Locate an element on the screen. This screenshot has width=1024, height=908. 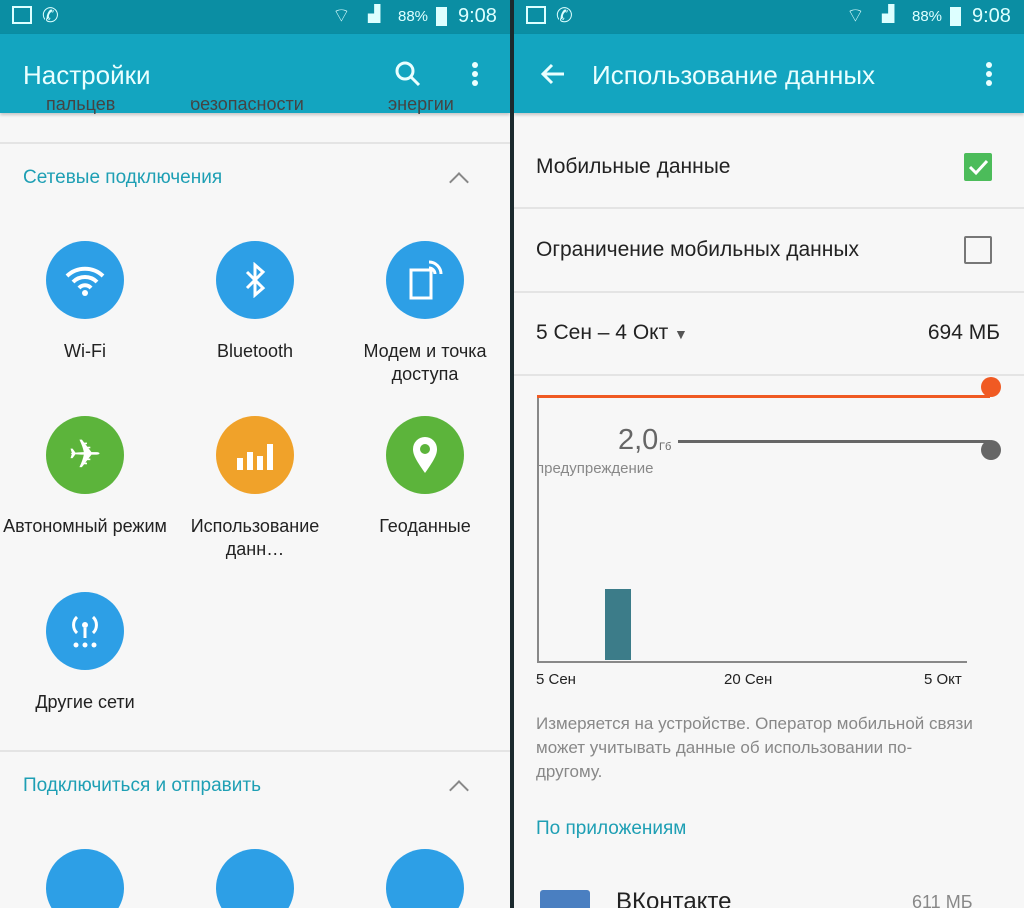
period-dropdown: 5 Сен – 4 Окт ▼ is located at coordinates (612, 333).